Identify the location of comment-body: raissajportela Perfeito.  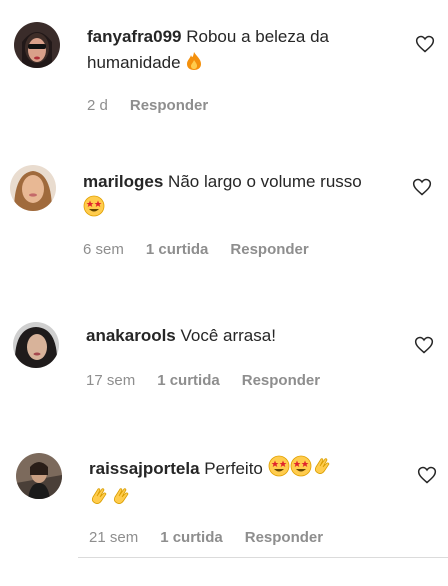
(239, 485).